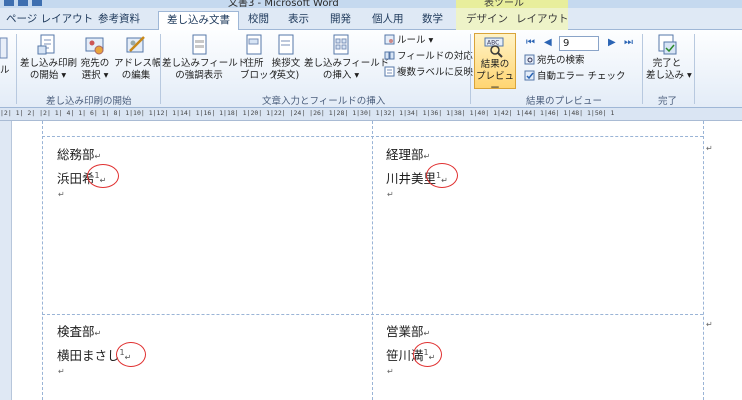 The image size is (742, 400). Describe the element at coordinates (259, 58) in the screenshot. I see `address-block-button: 住所 ブロック` at that location.